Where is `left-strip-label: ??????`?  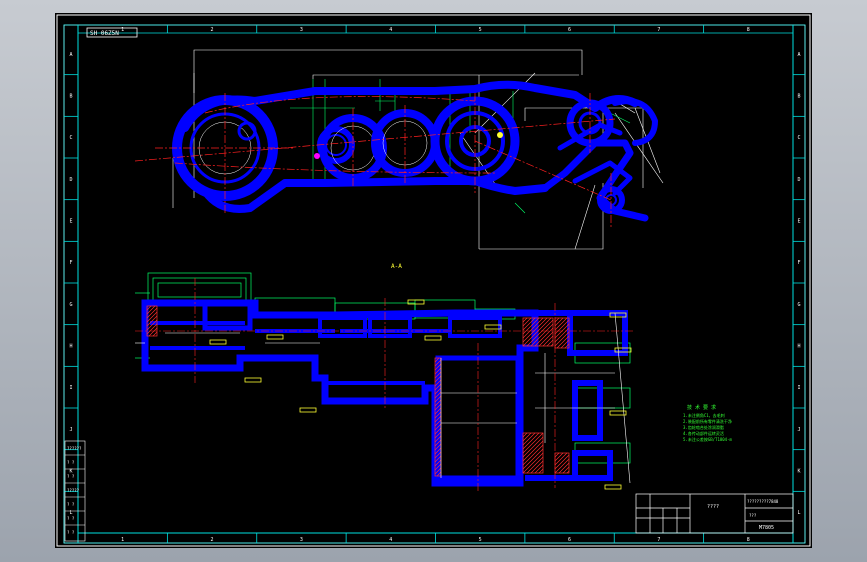
left-strip-label: ?????? is located at coordinates (74, 448).